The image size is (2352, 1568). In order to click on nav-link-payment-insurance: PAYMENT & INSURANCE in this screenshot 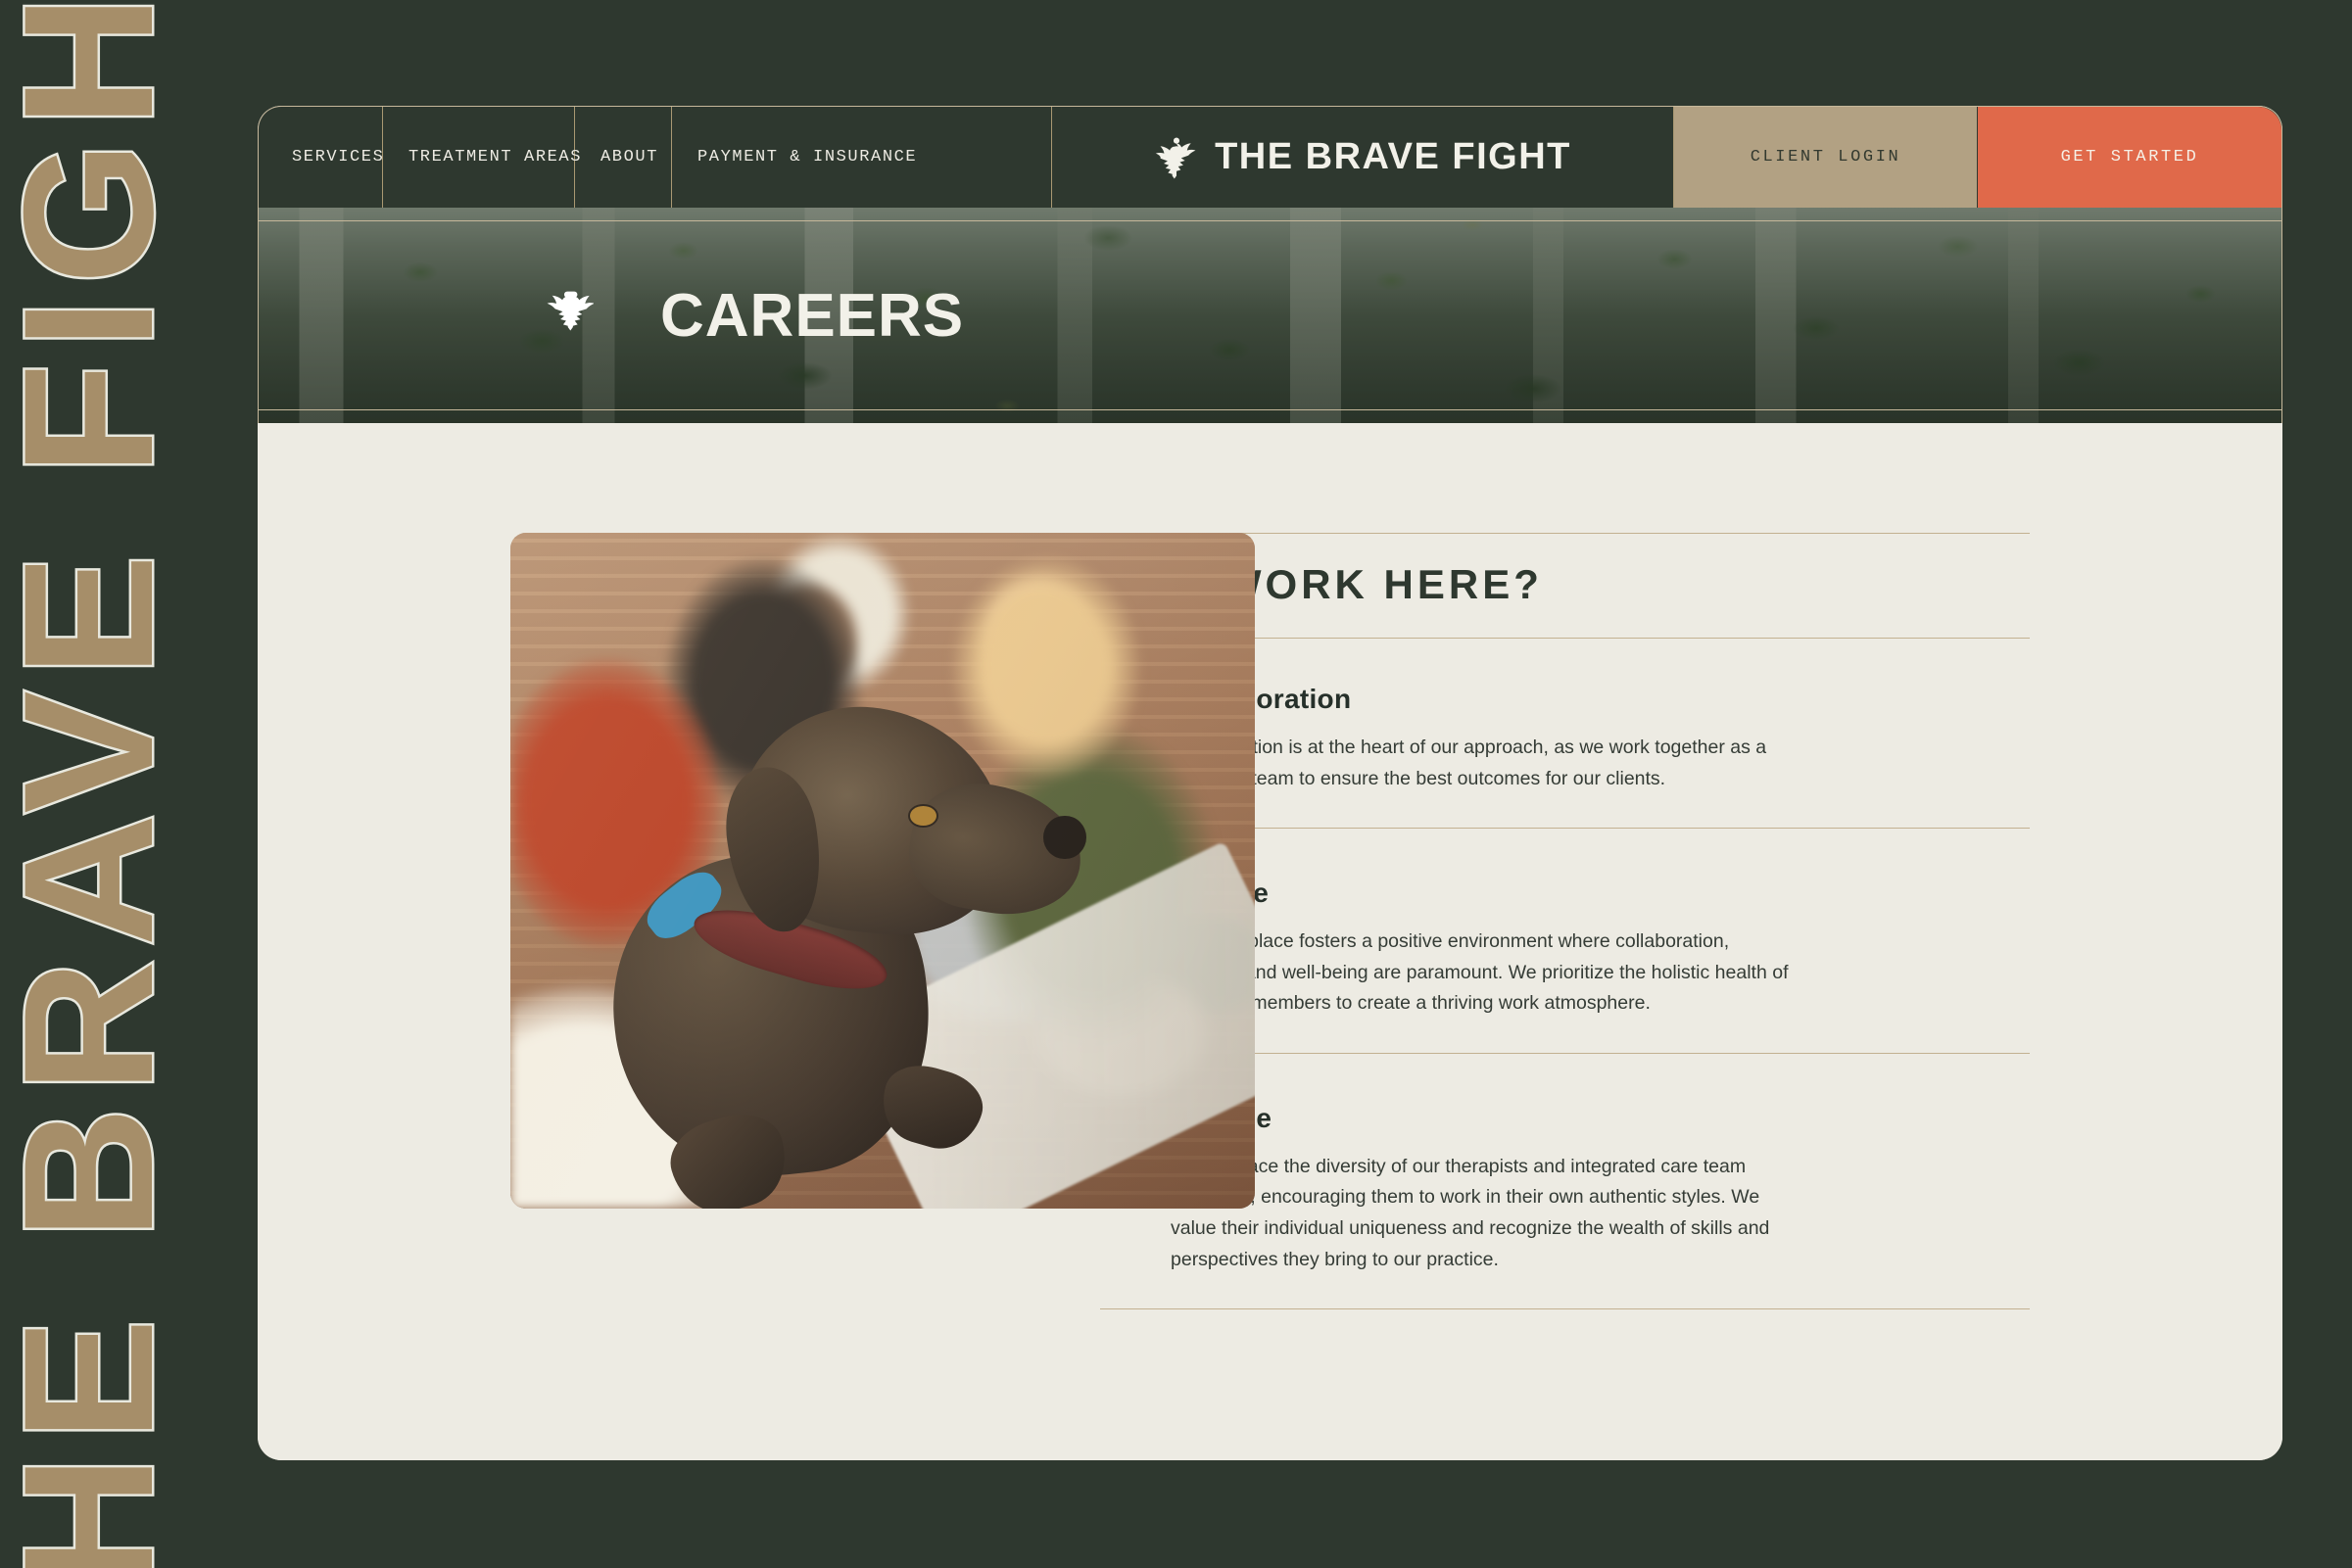, I will do `click(862, 158)`.